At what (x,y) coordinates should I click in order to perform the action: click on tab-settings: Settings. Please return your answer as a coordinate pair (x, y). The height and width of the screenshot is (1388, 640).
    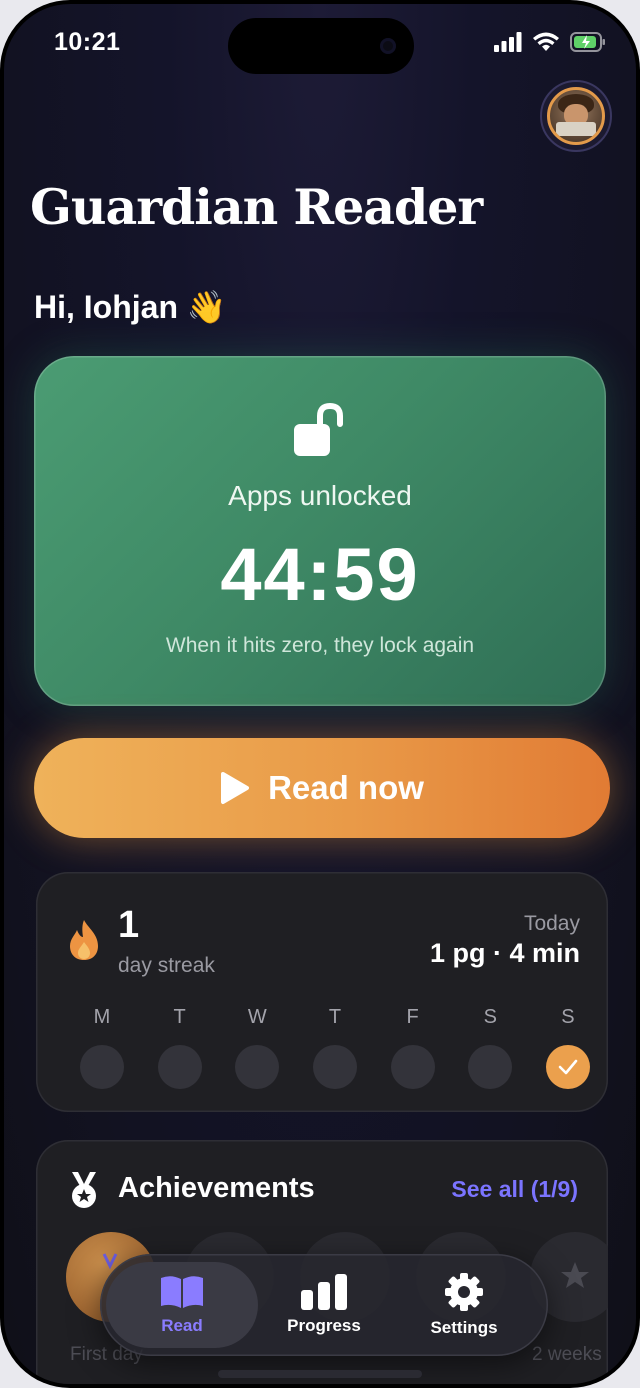
    Looking at the image, I should click on (464, 1305).